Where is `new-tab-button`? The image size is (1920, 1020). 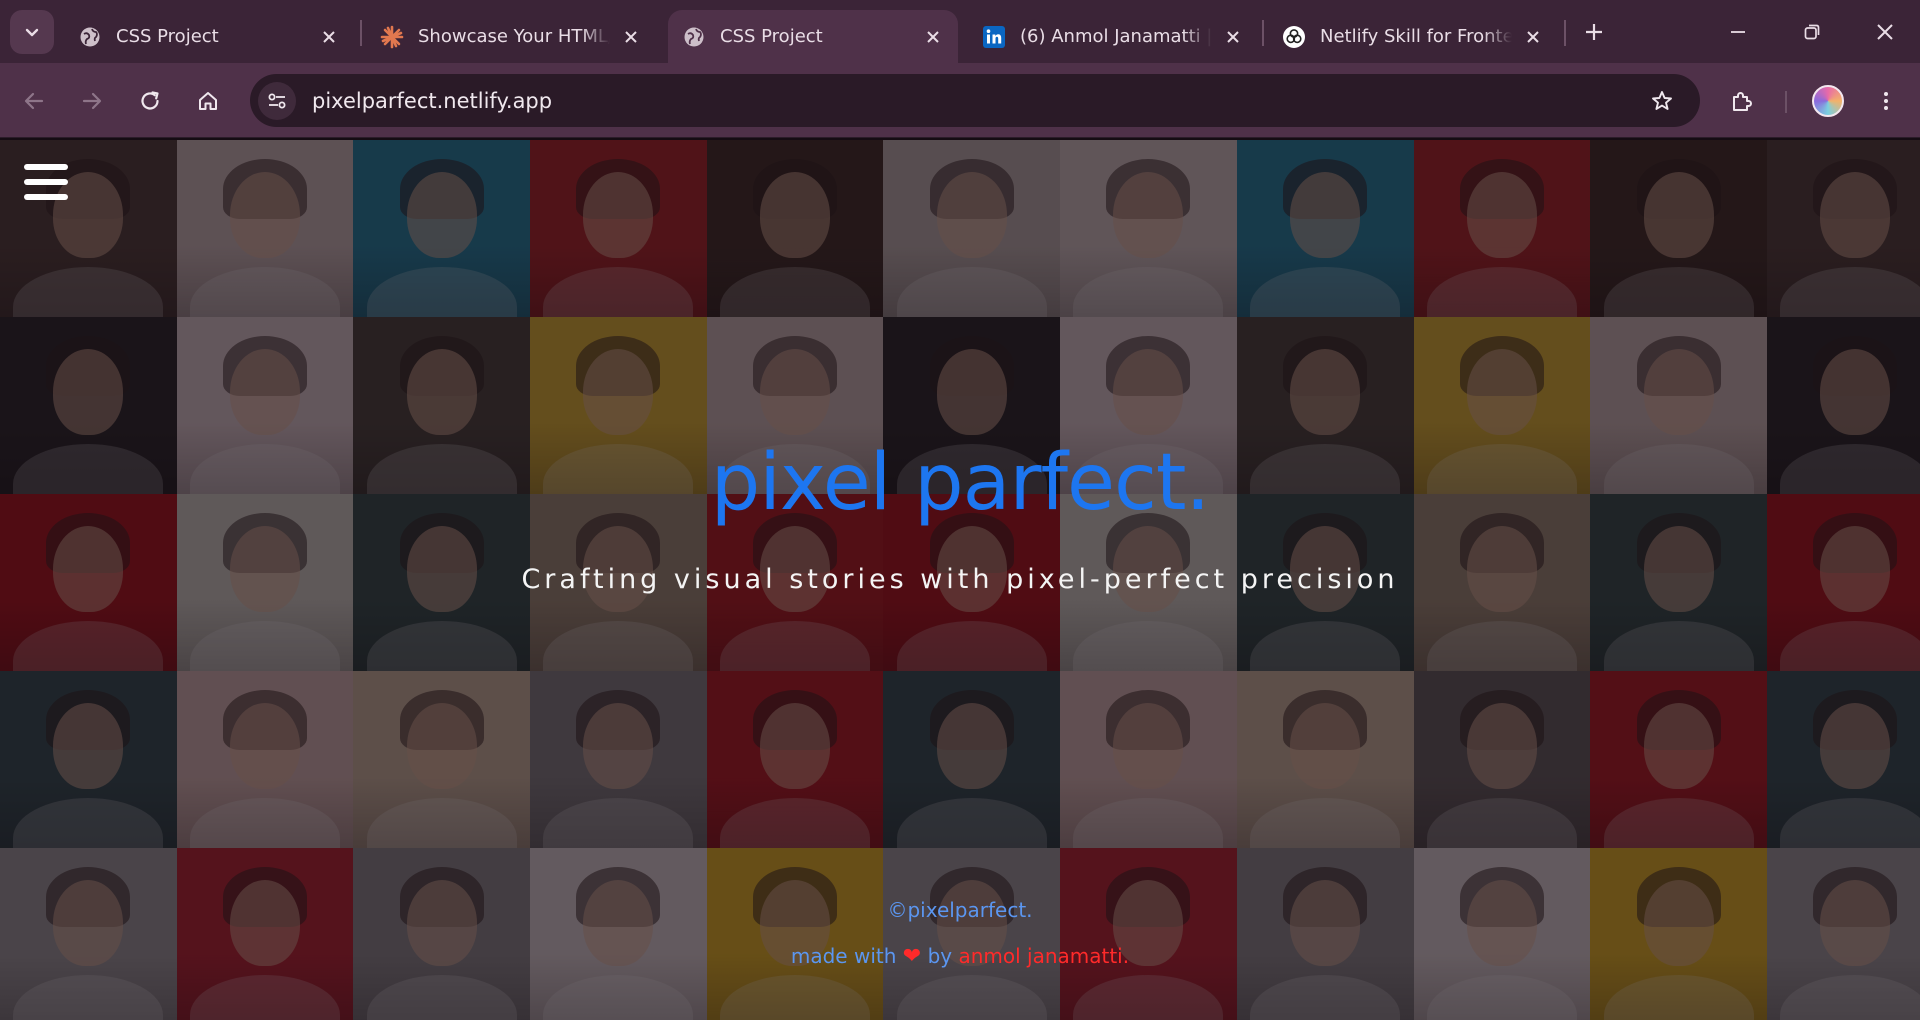
new-tab-button is located at coordinates (1594, 32).